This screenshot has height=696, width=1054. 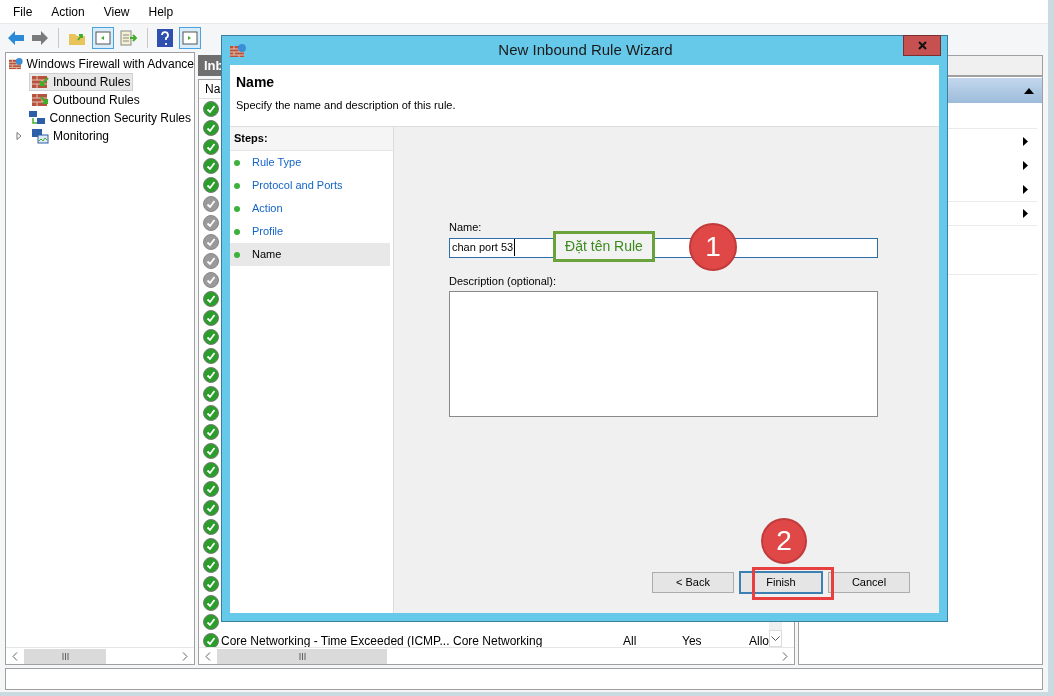 I want to click on tree-item: Monitoring, so click(x=71, y=136).